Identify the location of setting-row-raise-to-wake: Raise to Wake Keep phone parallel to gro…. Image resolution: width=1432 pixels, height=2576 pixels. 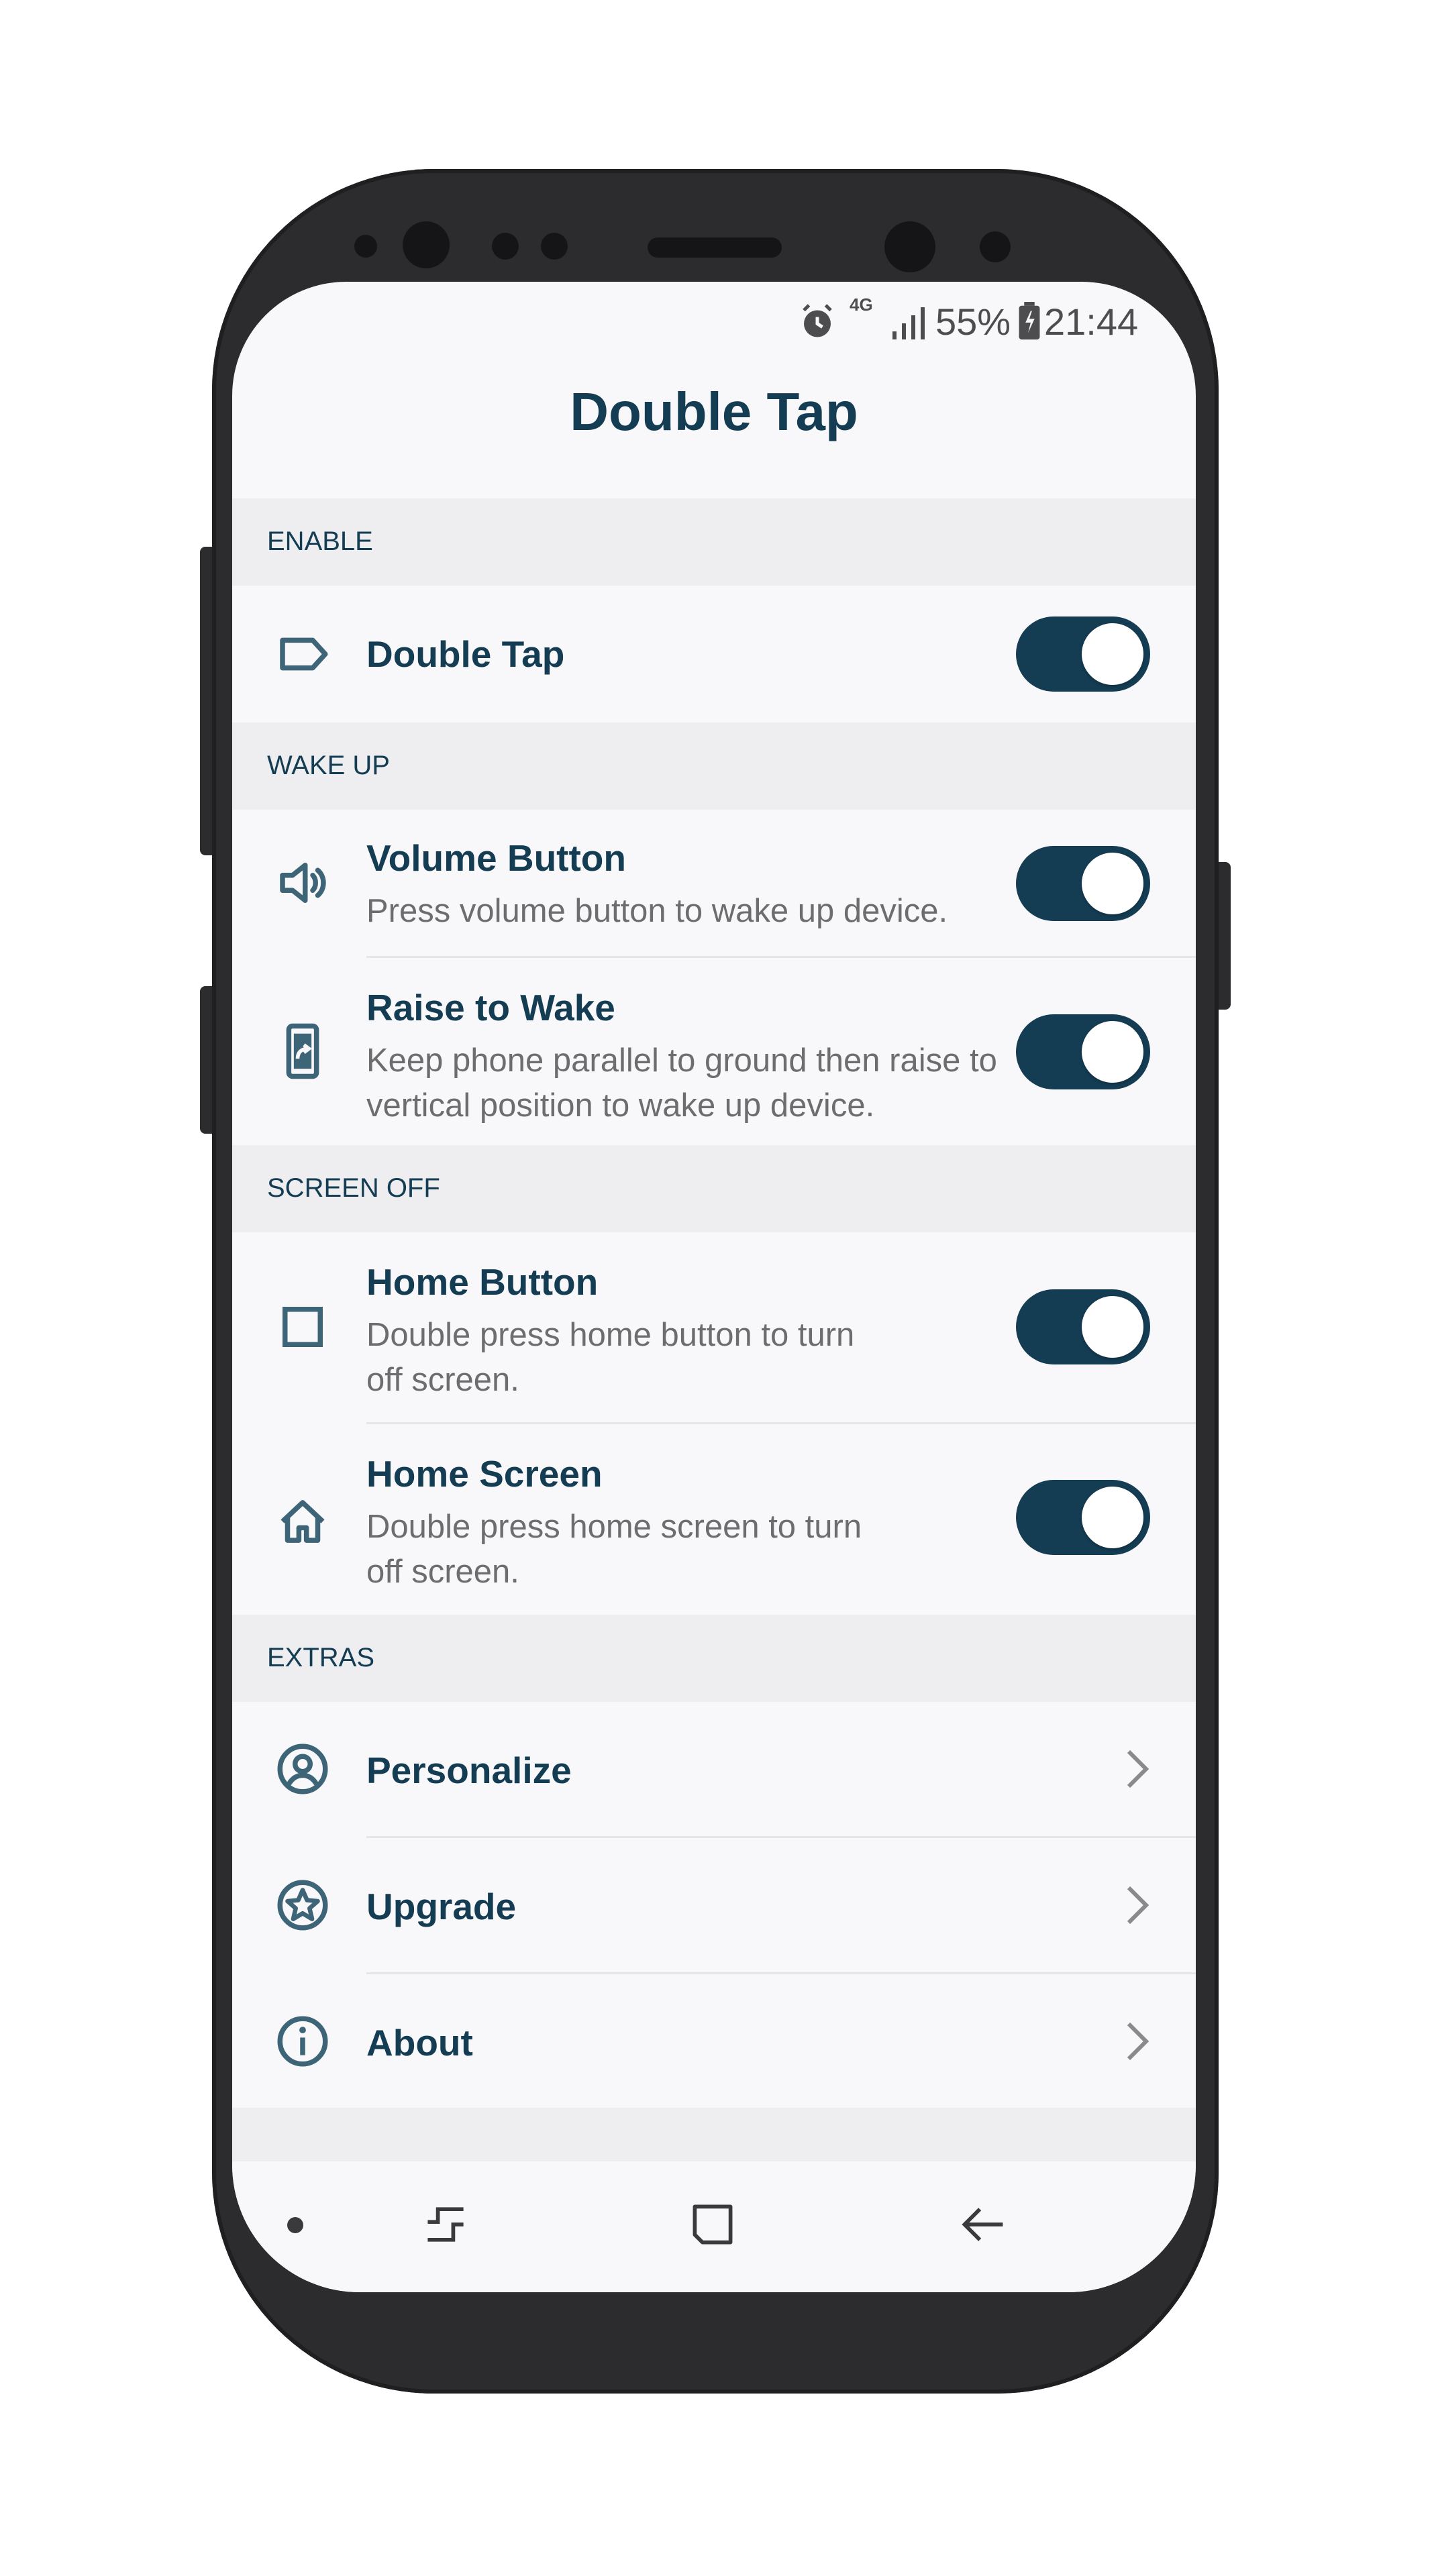
(714, 1051).